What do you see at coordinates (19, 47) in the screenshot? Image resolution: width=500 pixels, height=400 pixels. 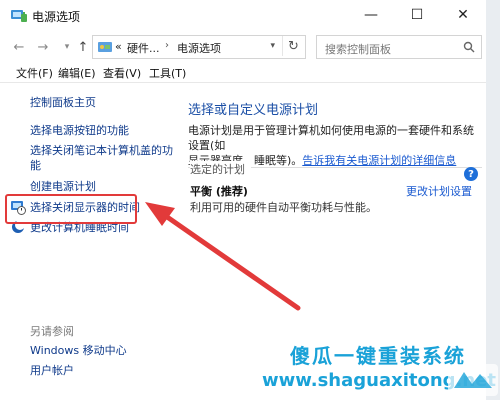 I see `back-arrow-icon: ←` at bounding box center [19, 47].